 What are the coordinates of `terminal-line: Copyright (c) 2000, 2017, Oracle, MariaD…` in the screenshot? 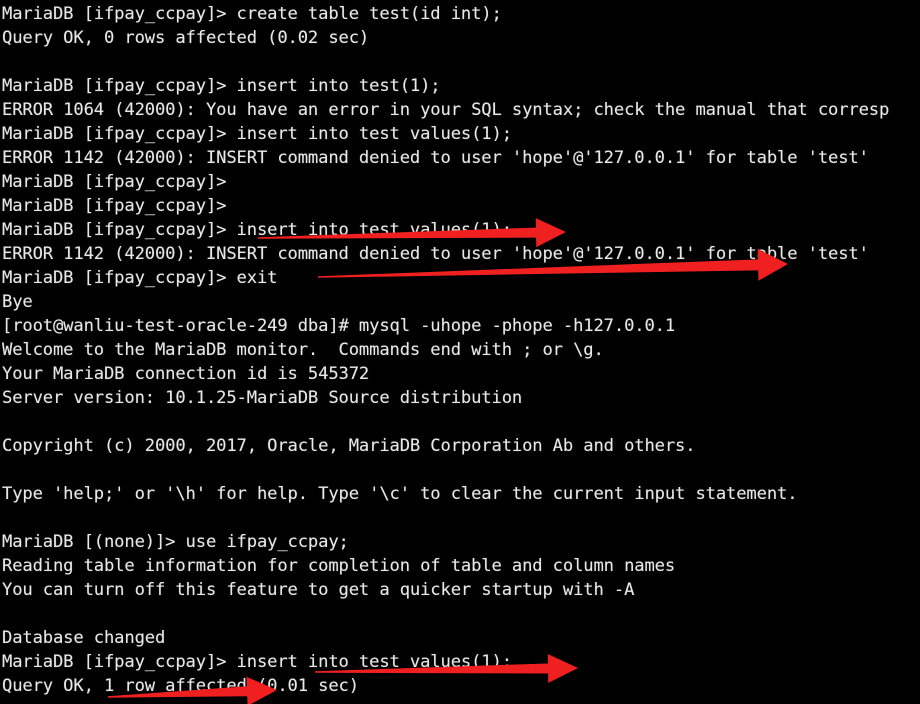 It's located at (349, 446).